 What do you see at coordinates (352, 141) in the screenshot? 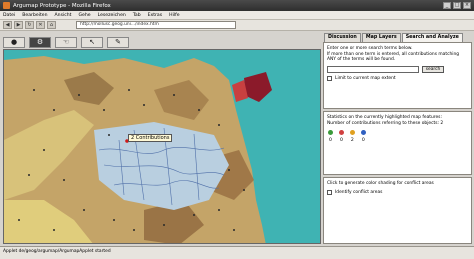
I see `count-neutral: 2` at bounding box center [352, 141].